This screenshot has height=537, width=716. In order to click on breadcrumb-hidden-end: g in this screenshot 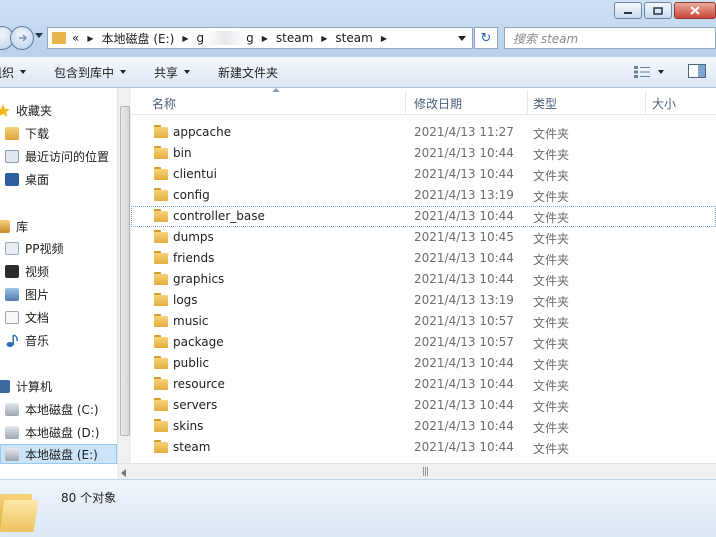, I will do `click(250, 38)`.